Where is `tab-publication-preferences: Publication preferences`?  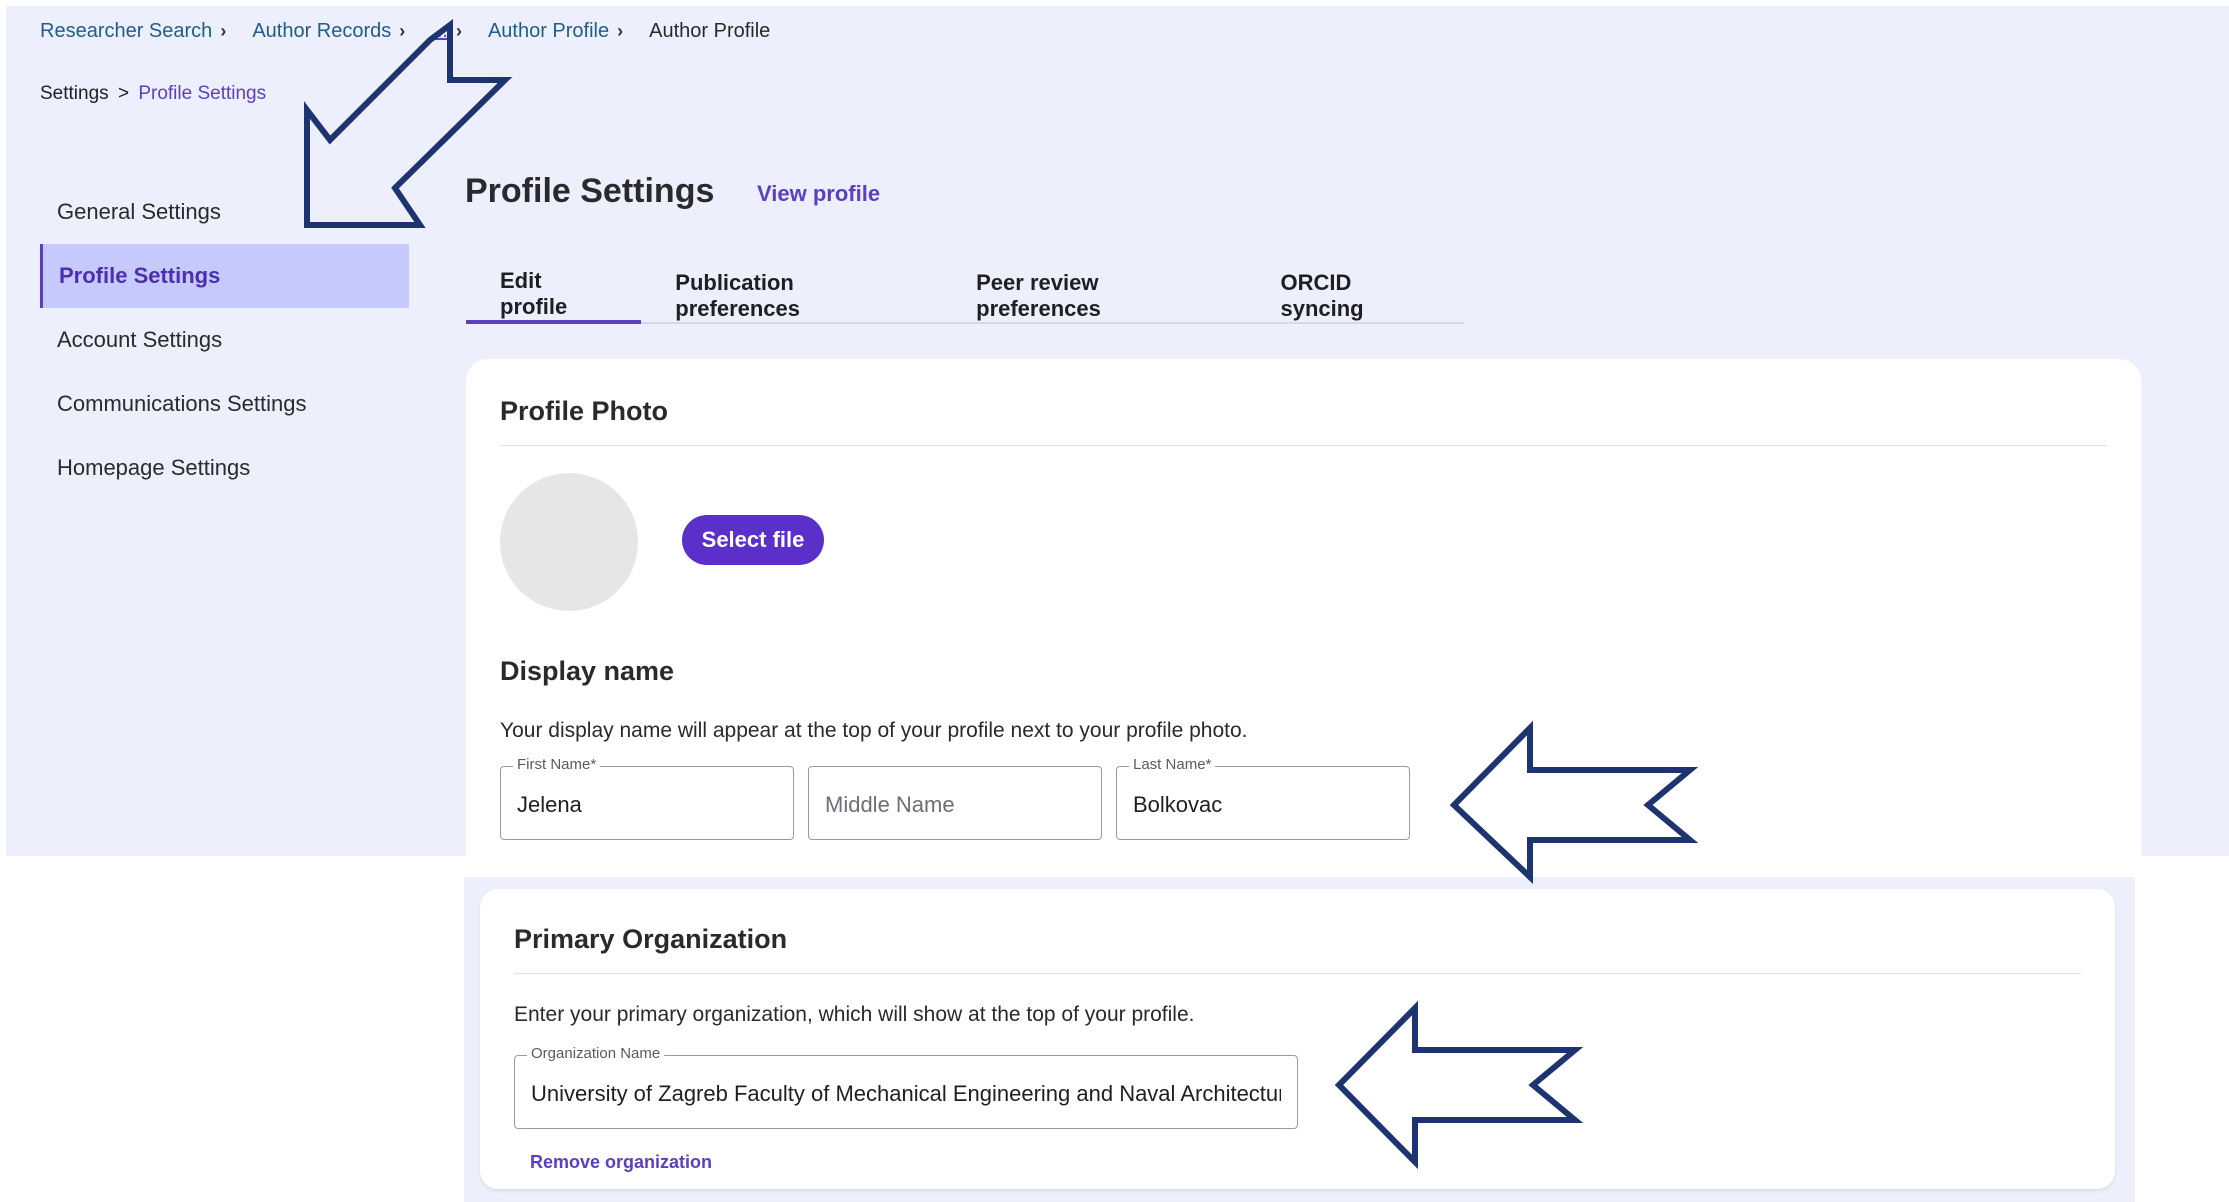 tab-publication-preferences: Publication preferences is located at coordinates (791, 296).